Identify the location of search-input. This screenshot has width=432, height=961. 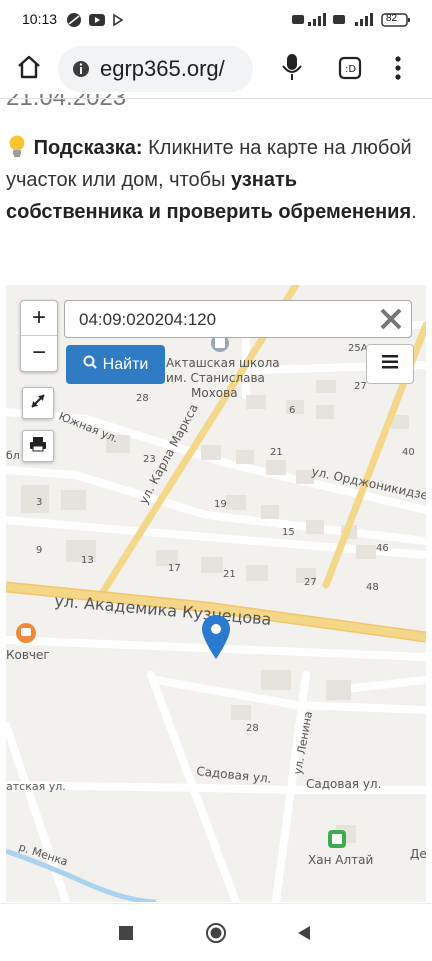
(224, 320).